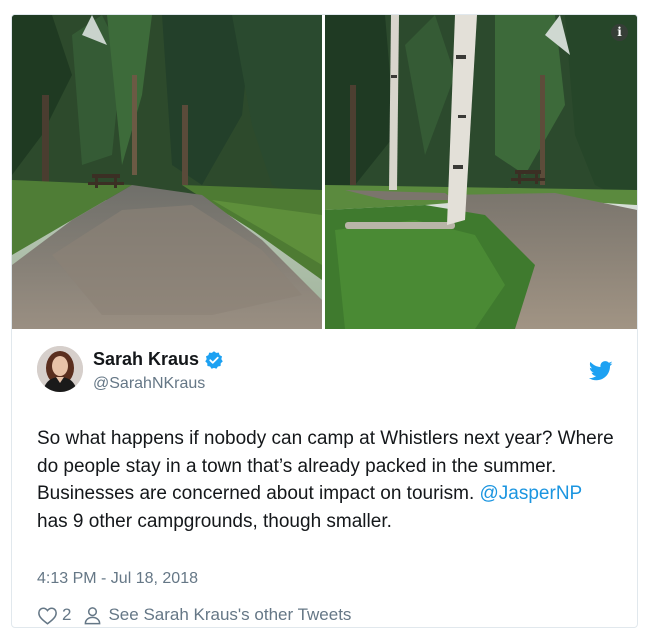 This screenshot has height=637, width=647. I want to click on verified-badge-icon, so click(214, 359).